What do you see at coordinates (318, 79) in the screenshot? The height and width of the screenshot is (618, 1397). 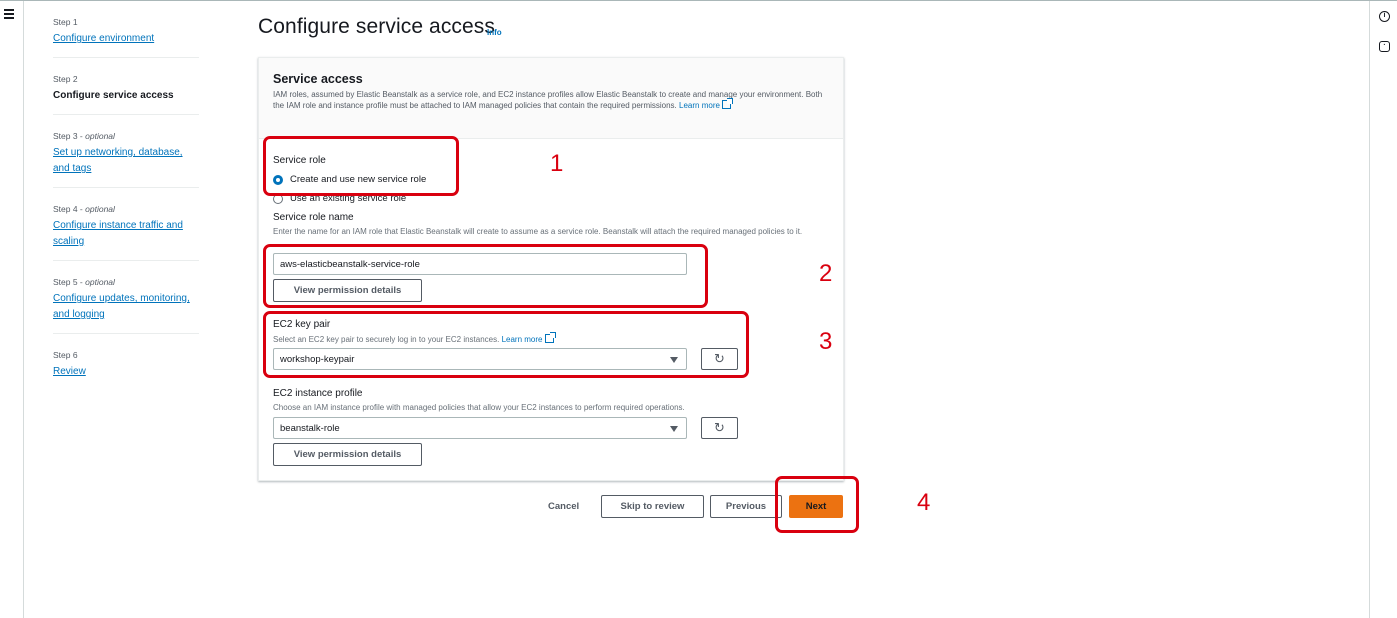 I see `panel-title: Service access` at bounding box center [318, 79].